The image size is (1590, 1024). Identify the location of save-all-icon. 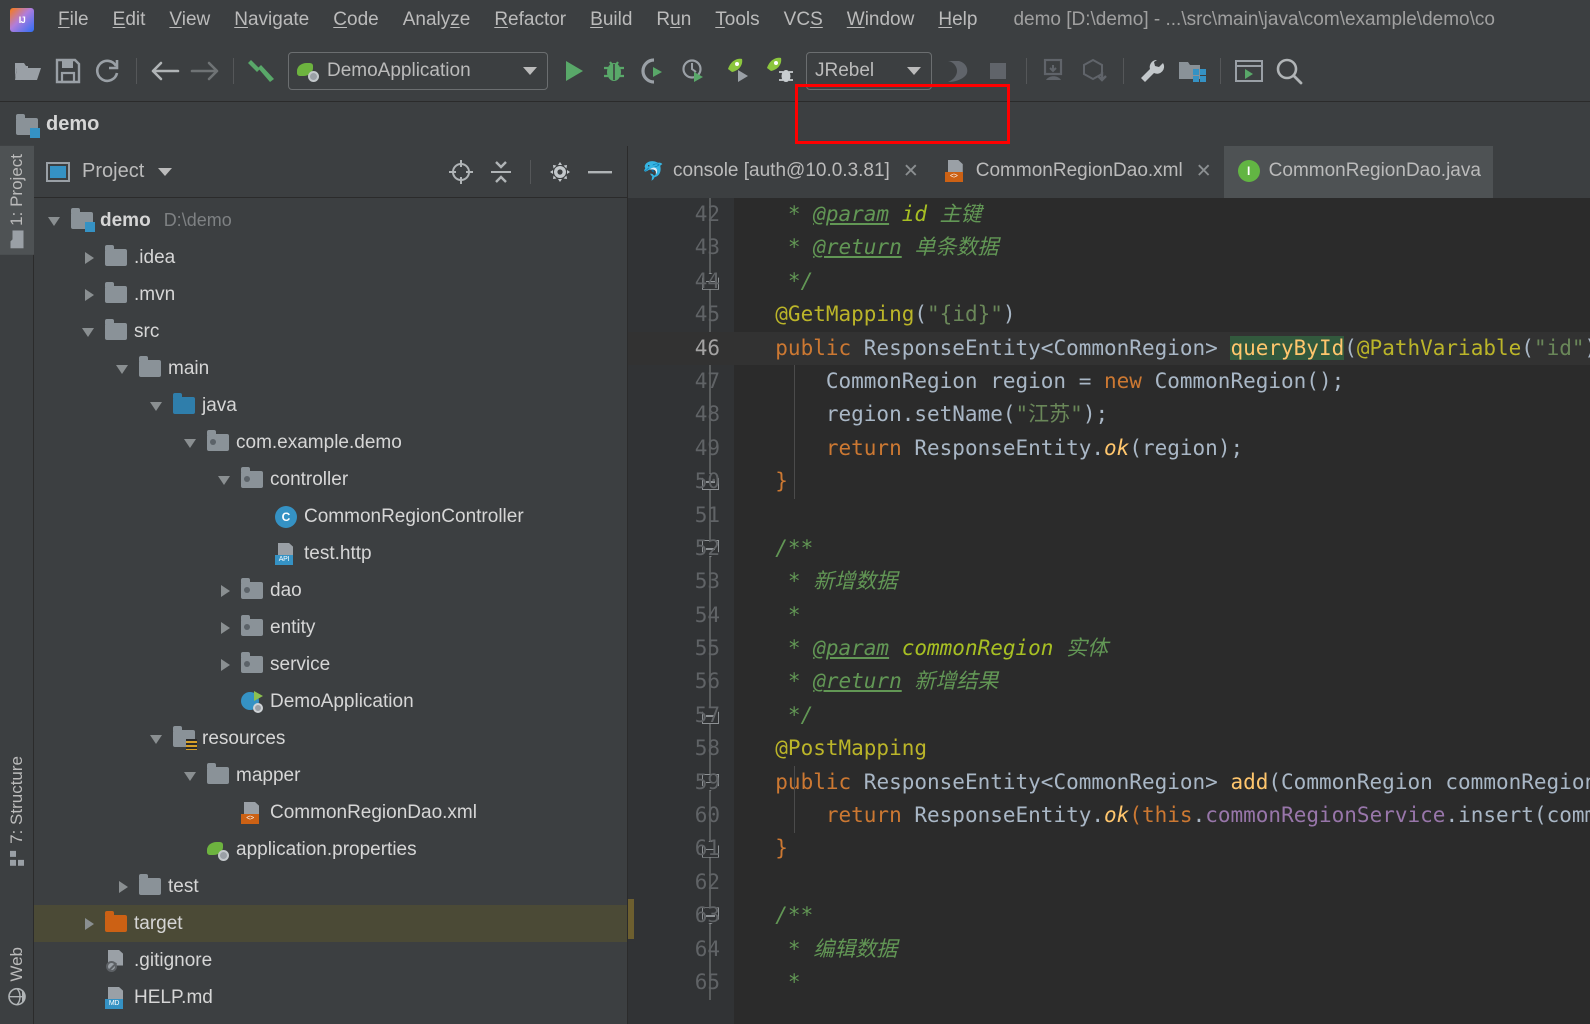
(68, 71).